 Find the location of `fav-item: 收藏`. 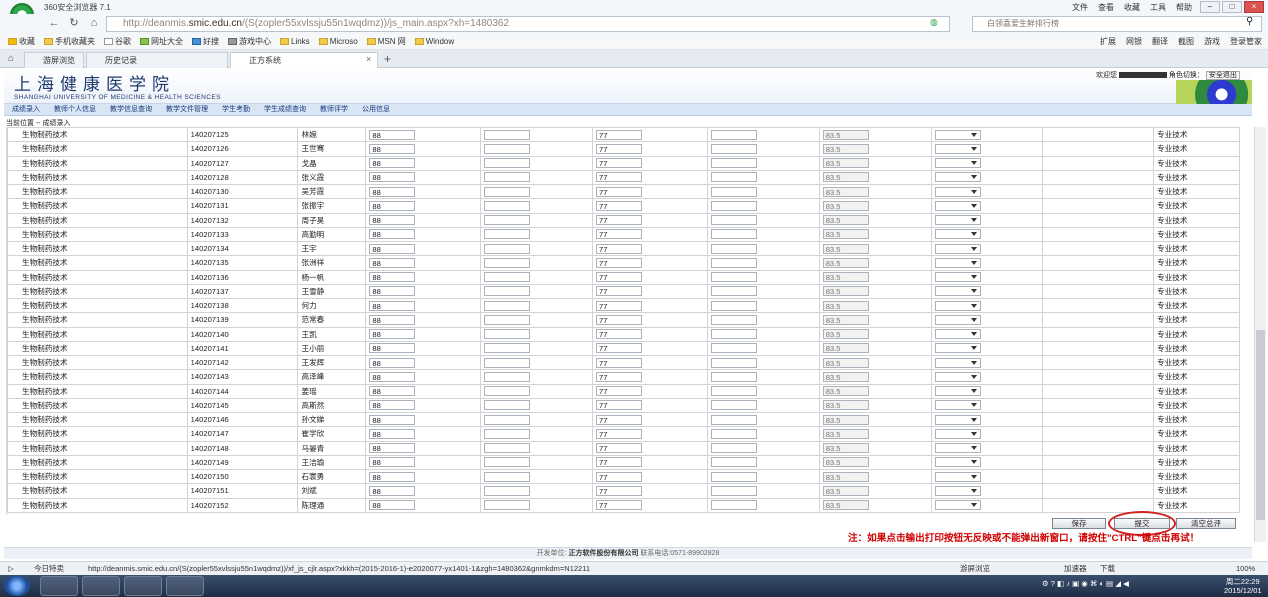

fav-item: 收藏 is located at coordinates (21, 41).